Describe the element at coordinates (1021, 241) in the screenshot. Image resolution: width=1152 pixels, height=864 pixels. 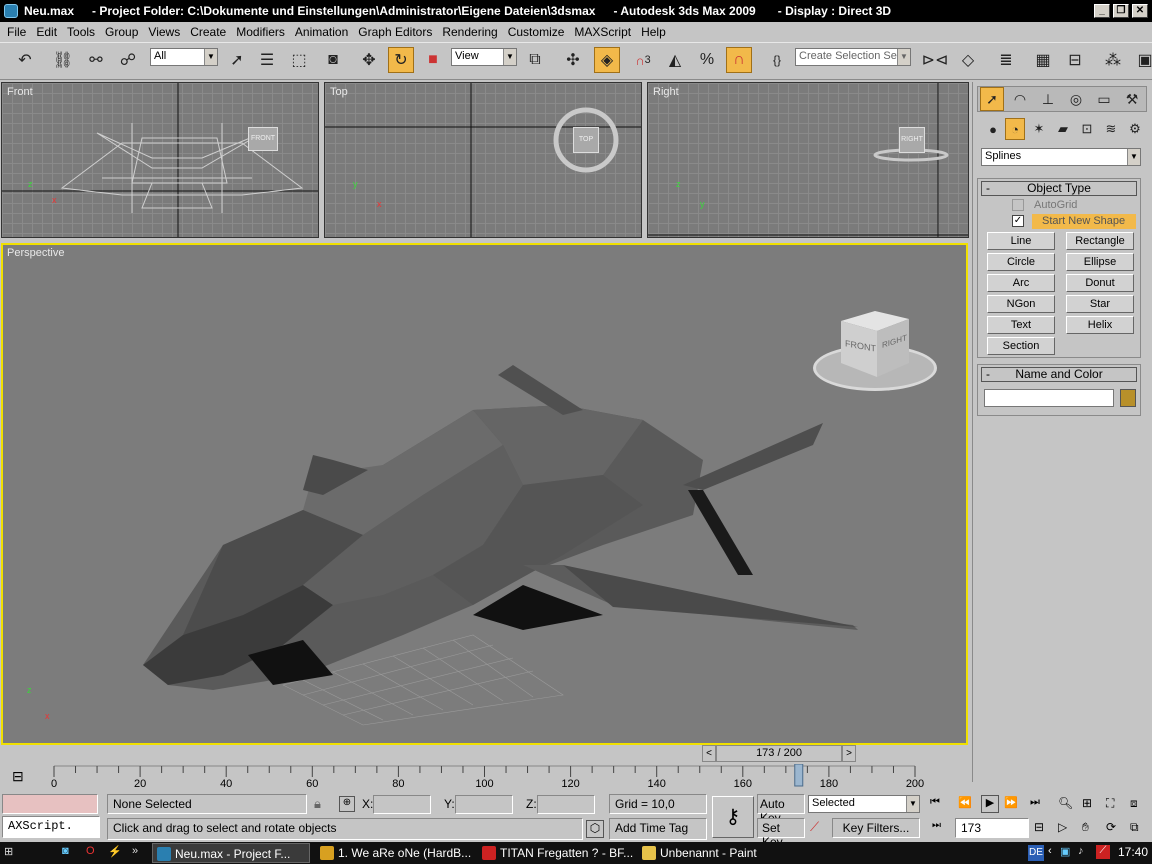
I see `line-button: Line` at that location.